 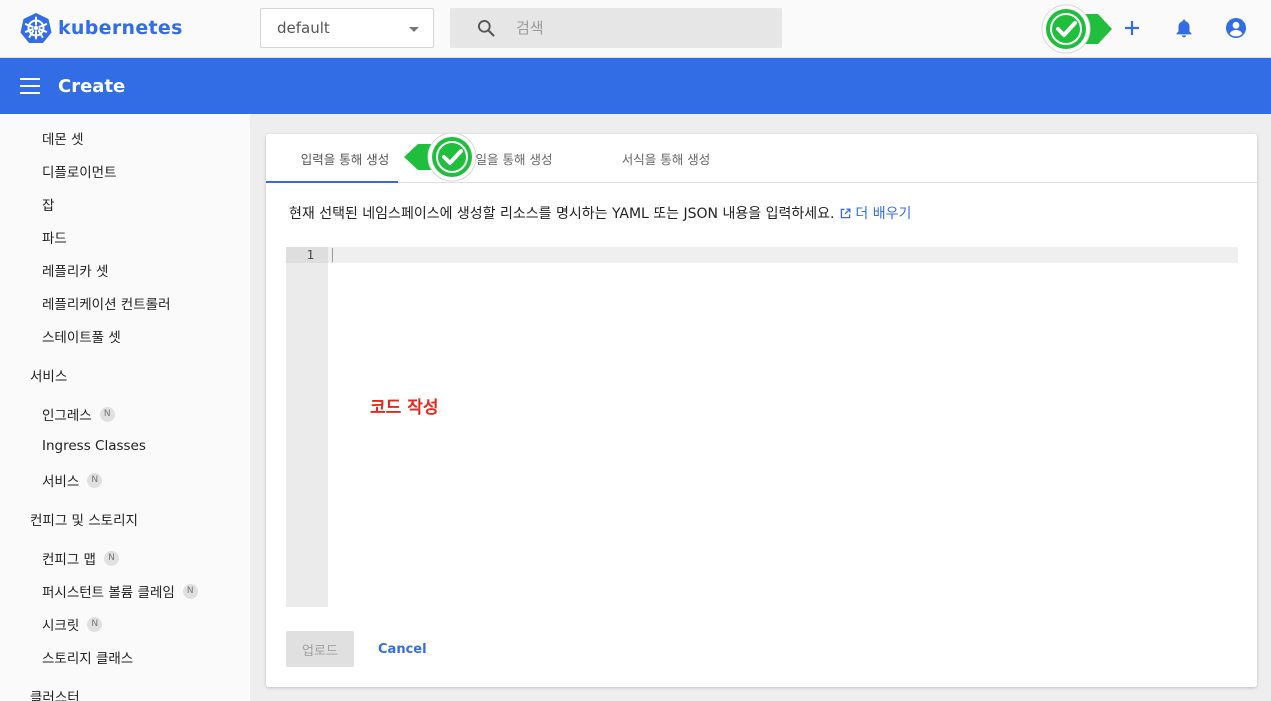 I want to click on search-input, so click(x=636, y=28).